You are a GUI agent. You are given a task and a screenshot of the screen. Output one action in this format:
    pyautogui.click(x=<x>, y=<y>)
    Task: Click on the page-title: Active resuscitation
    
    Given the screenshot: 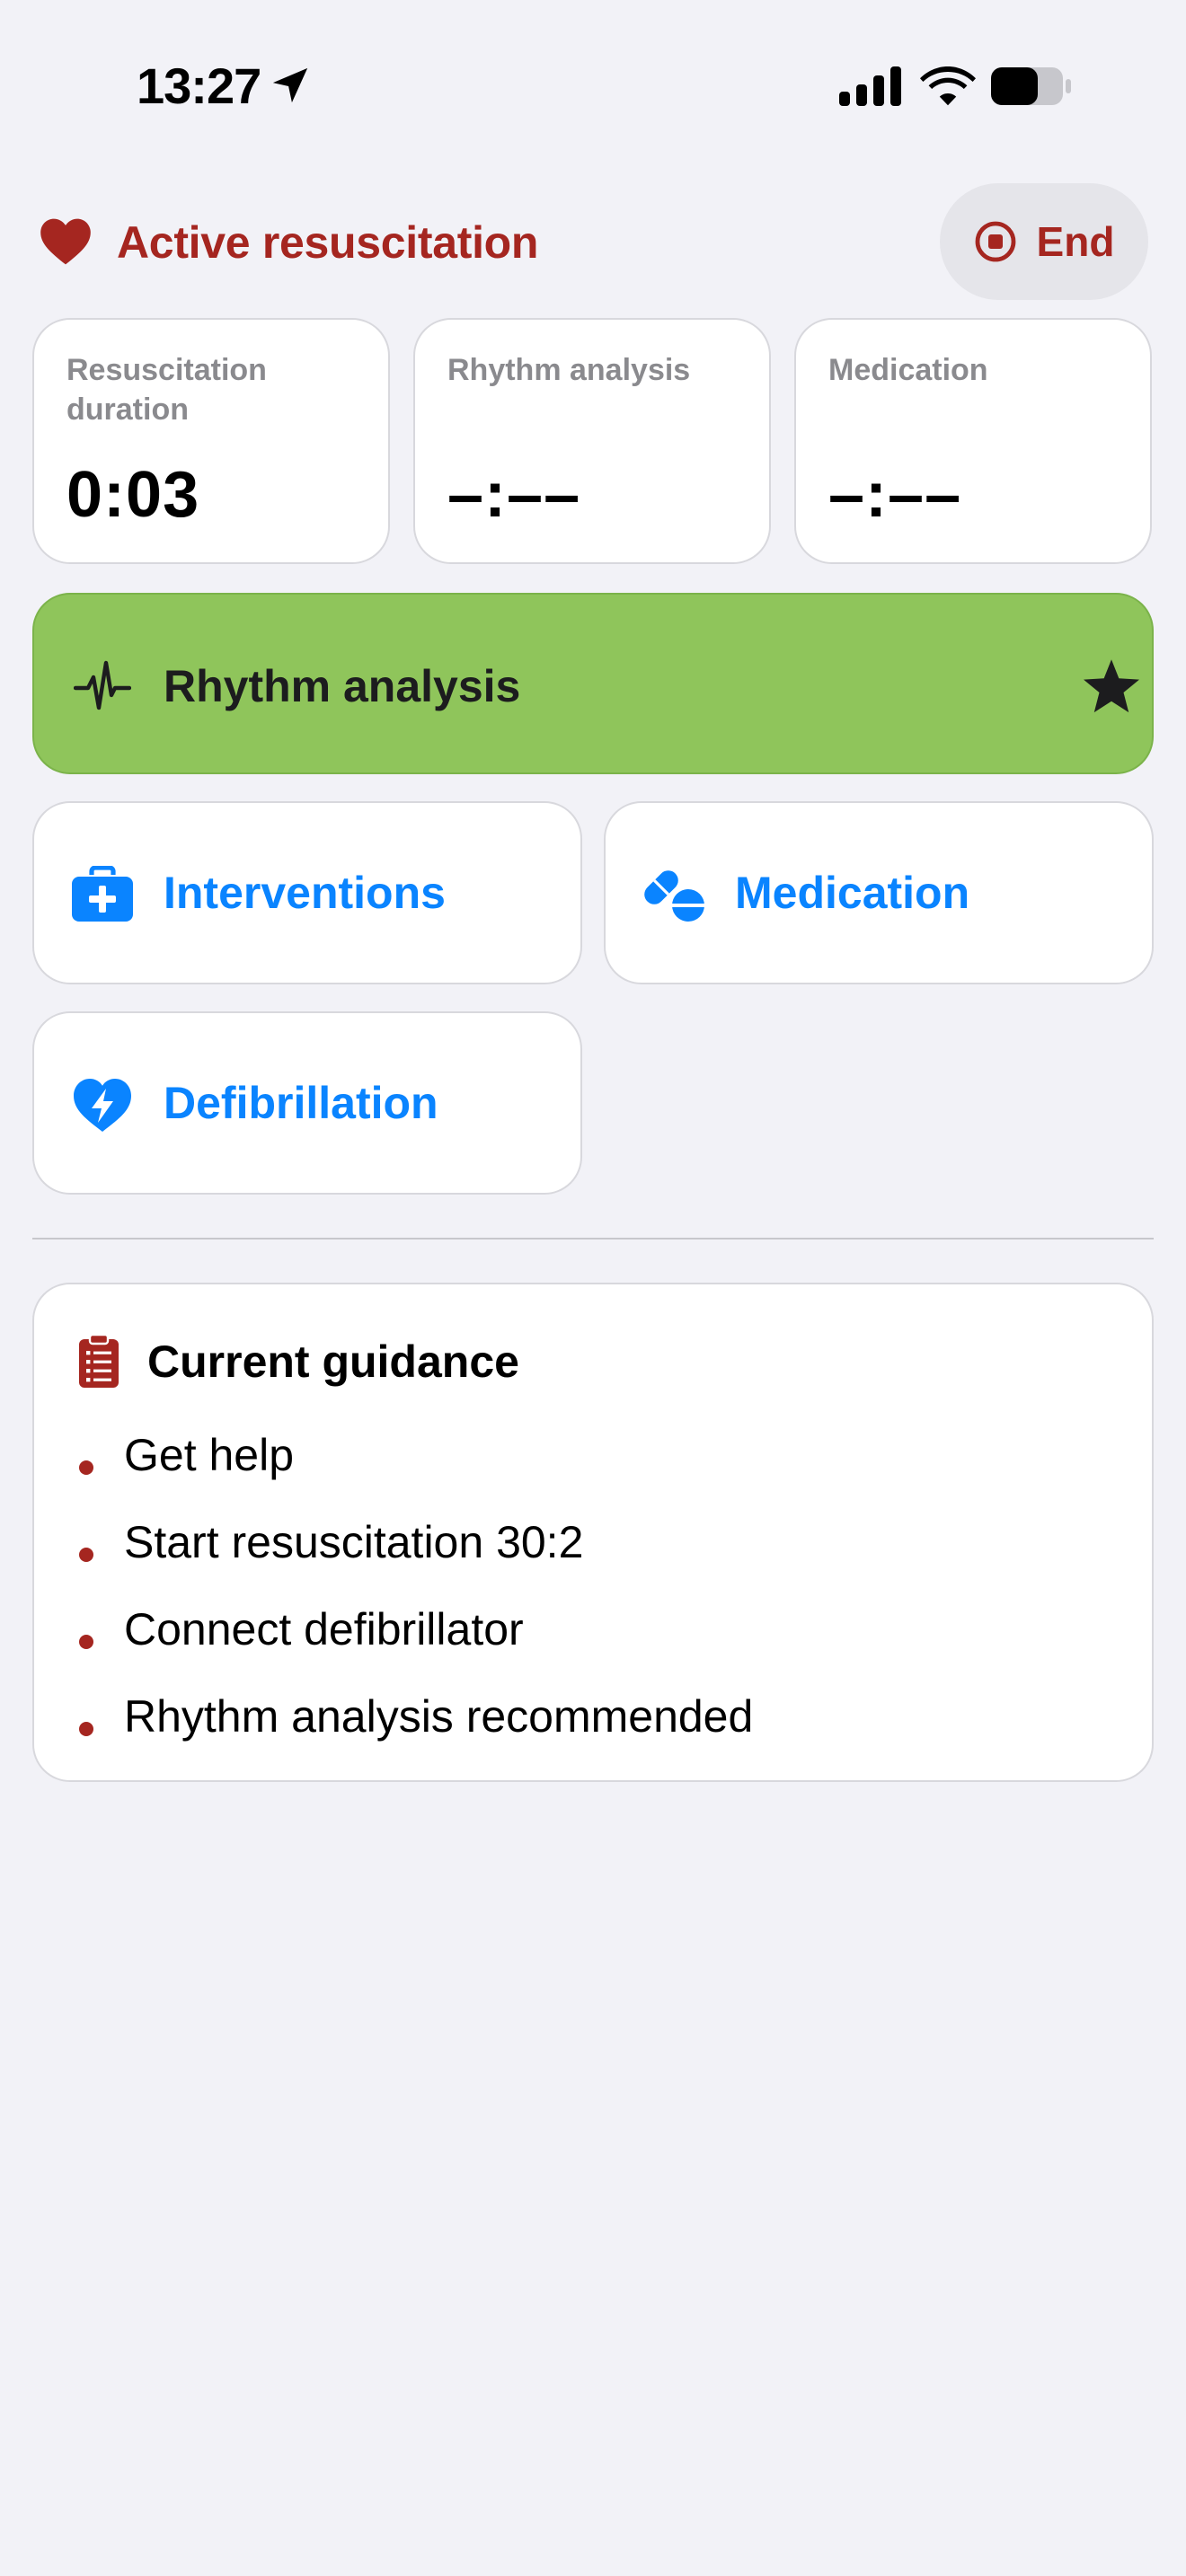 What is the action you would take?
    pyautogui.click(x=328, y=242)
    